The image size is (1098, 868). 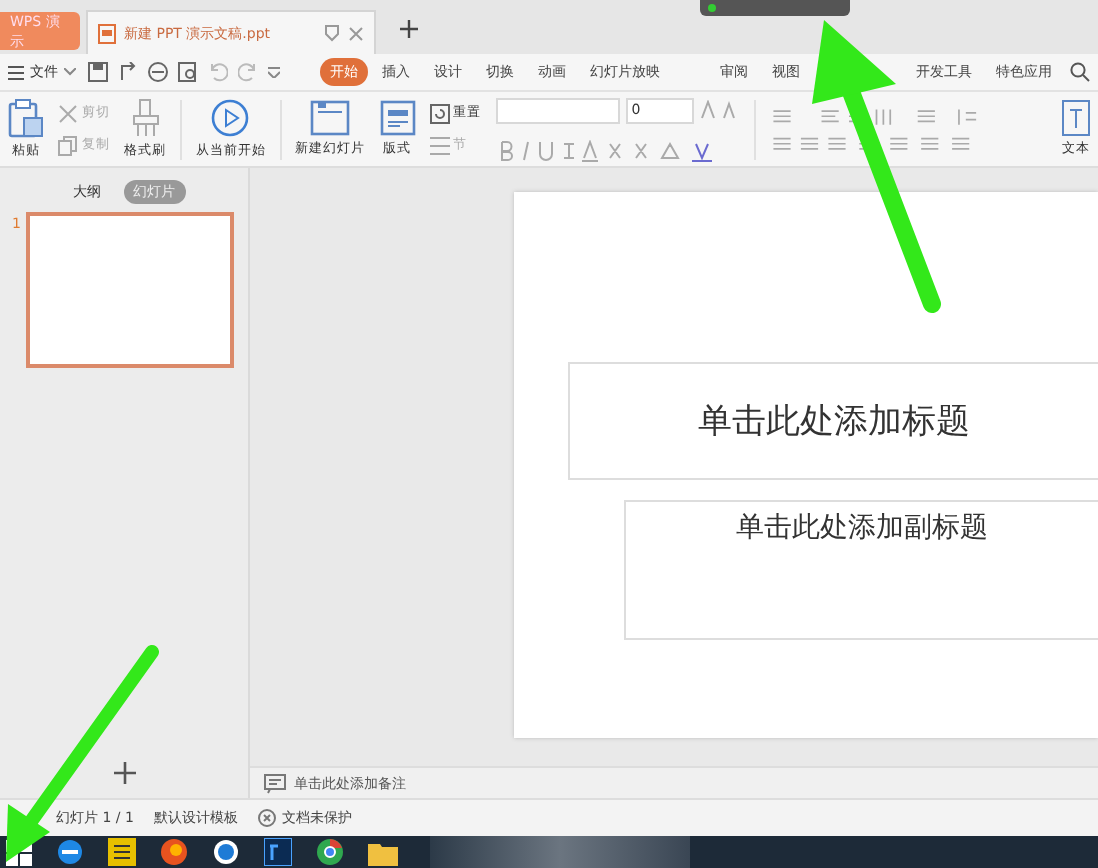 What do you see at coordinates (275, 783) in the screenshot?
I see `note-icon` at bounding box center [275, 783].